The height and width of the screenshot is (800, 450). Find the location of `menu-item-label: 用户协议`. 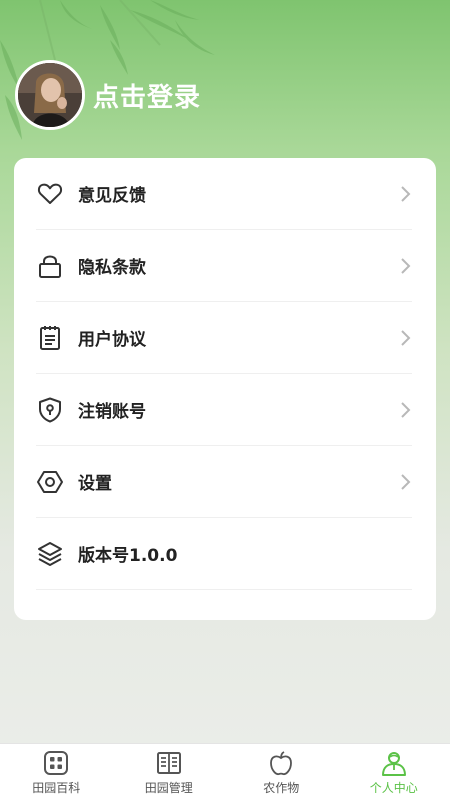

menu-item-label: 用户协议 is located at coordinates (112, 340).